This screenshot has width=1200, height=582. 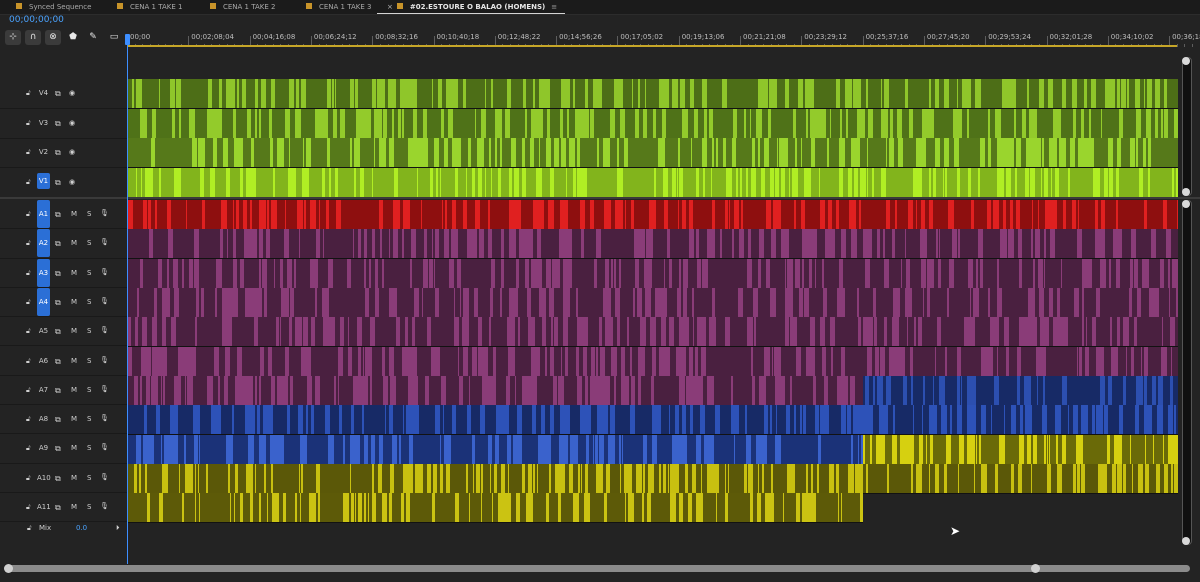 What do you see at coordinates (43, 181) in the screenshot?
I see `track-name: V1` at bounding box center [43, 181].